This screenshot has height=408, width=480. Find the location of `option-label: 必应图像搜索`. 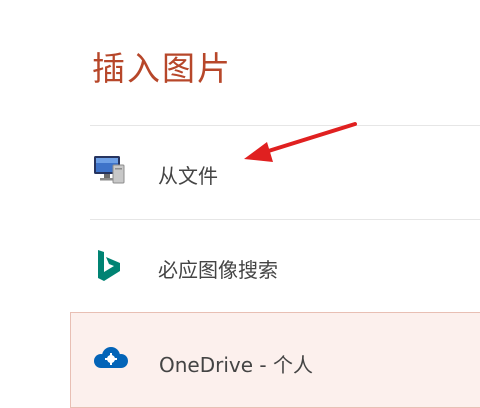

option-label: 必应图像搜索 is located at coordinates (218, 270).